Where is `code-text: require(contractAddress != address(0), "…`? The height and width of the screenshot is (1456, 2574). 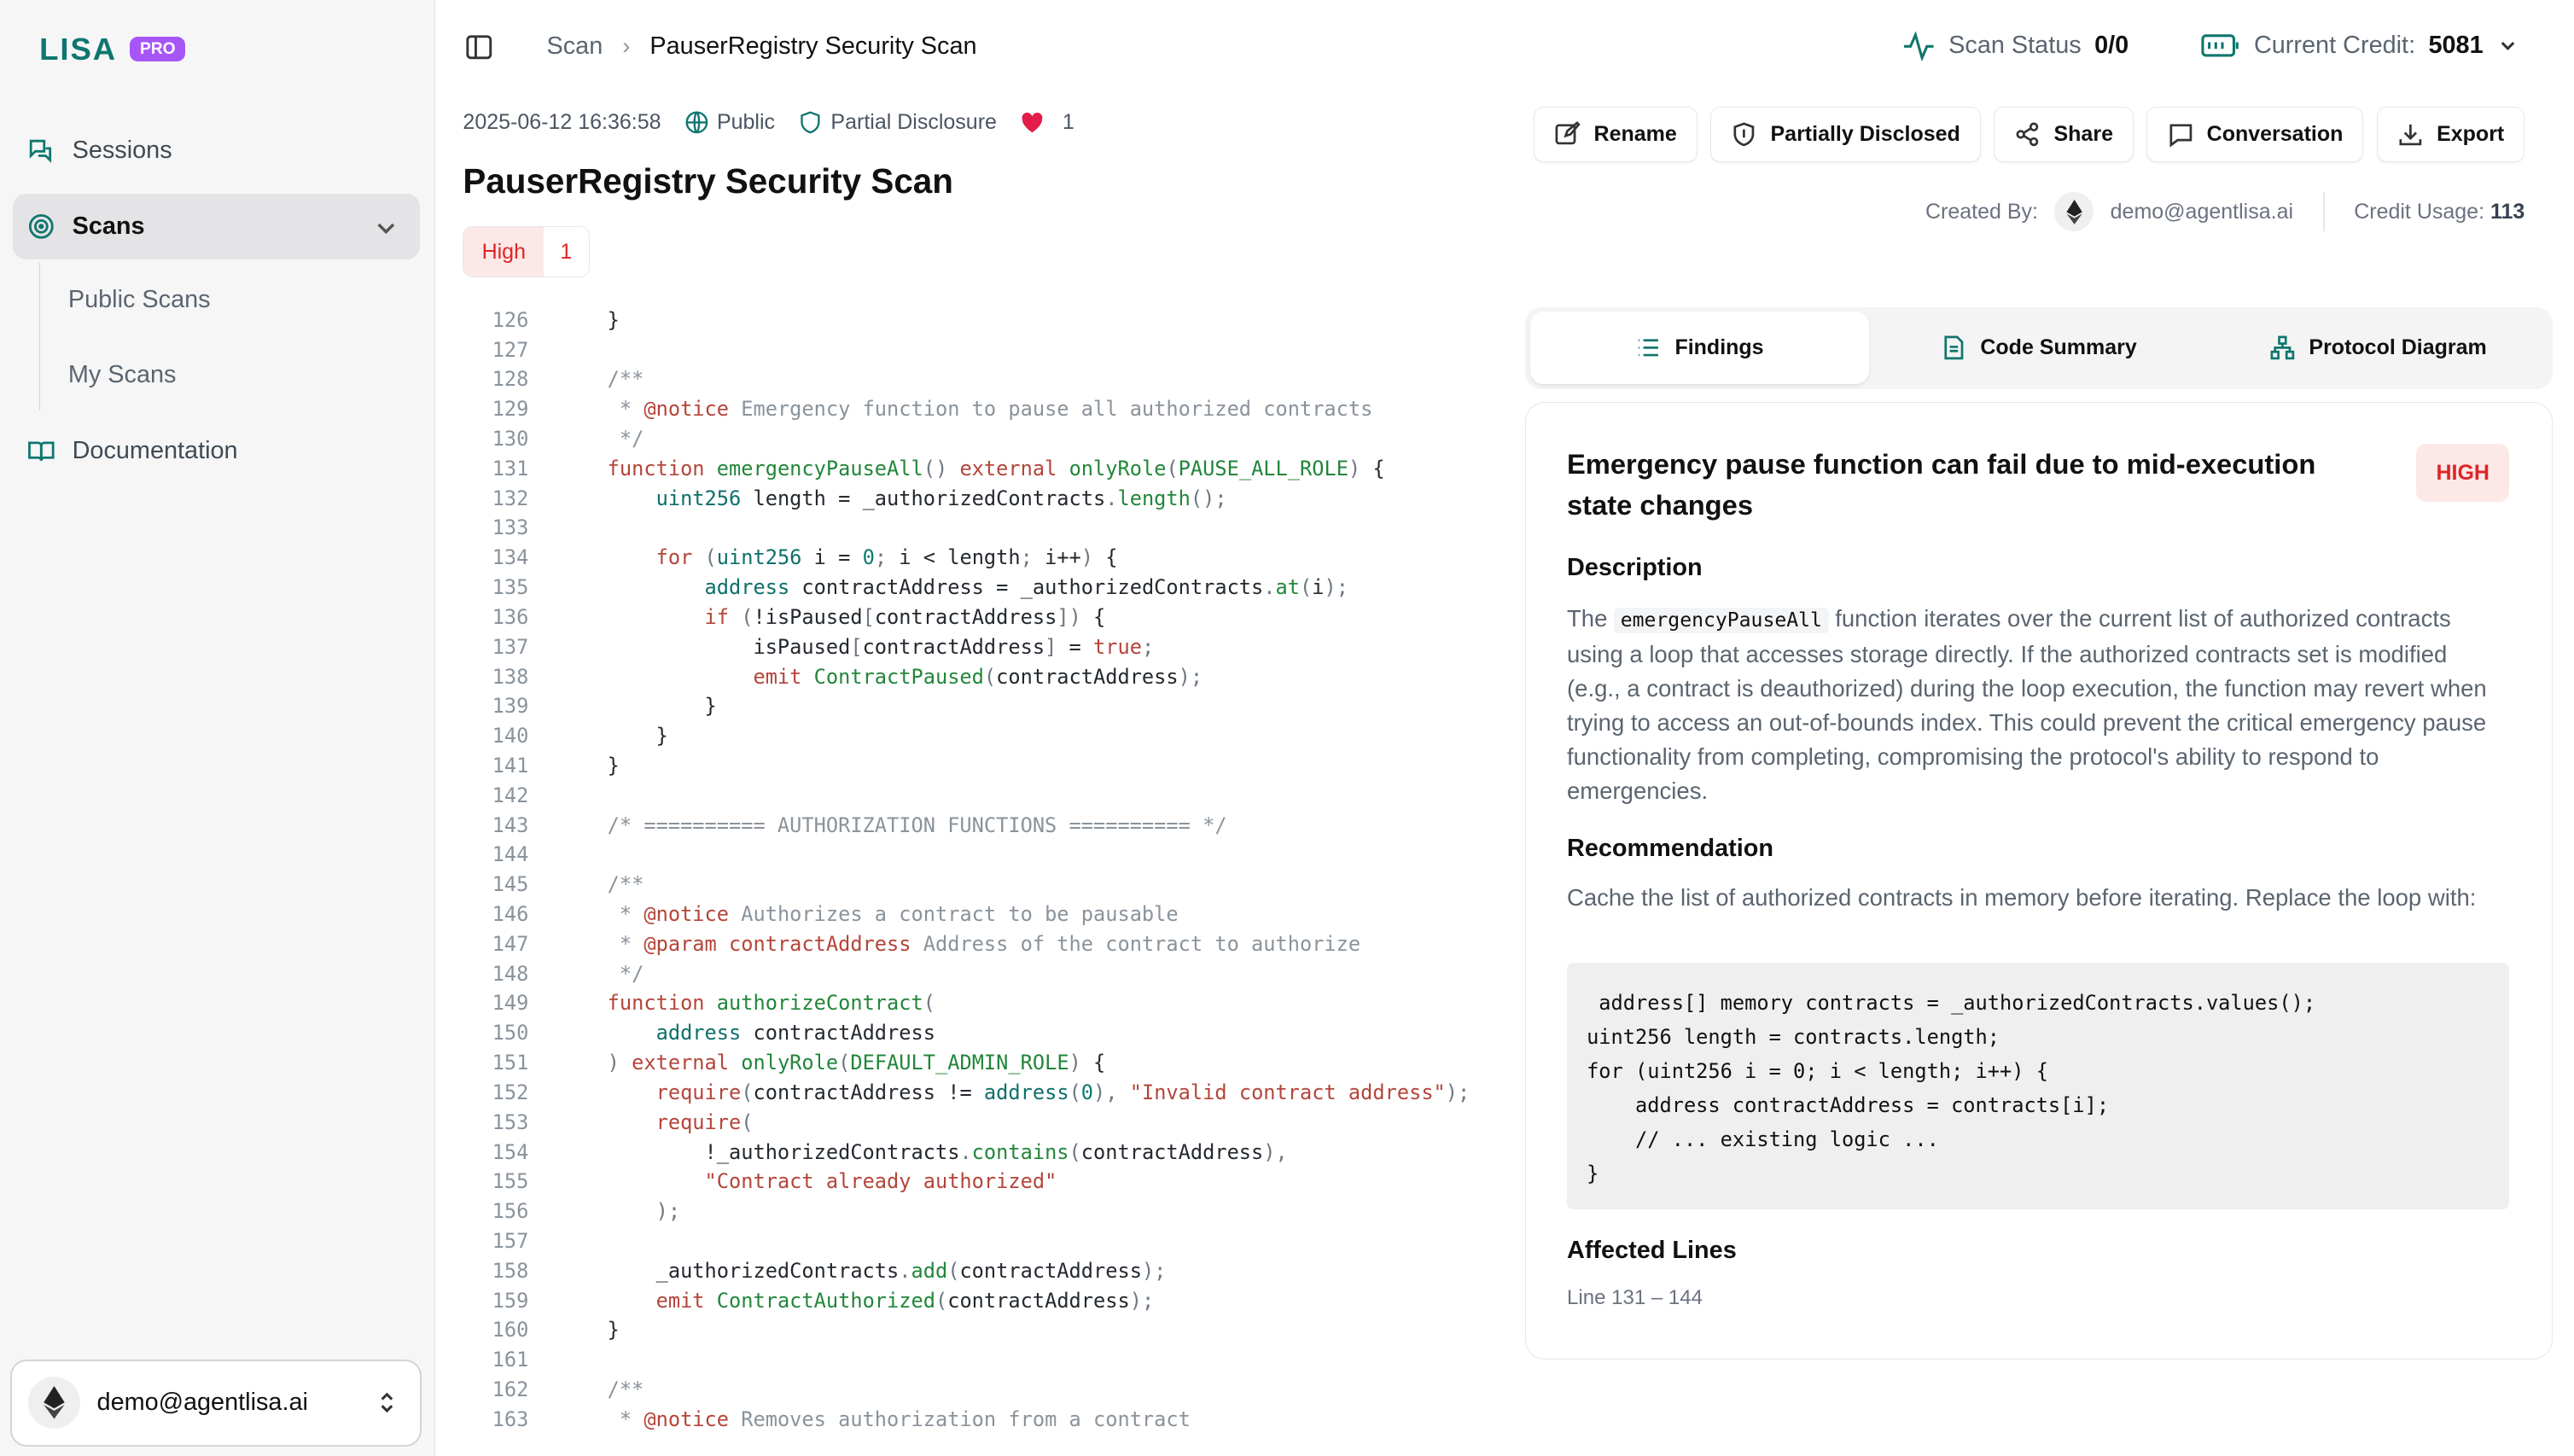 code-text: require(contractAddress != address(0), "… is located at coordinates (1062, 1092).